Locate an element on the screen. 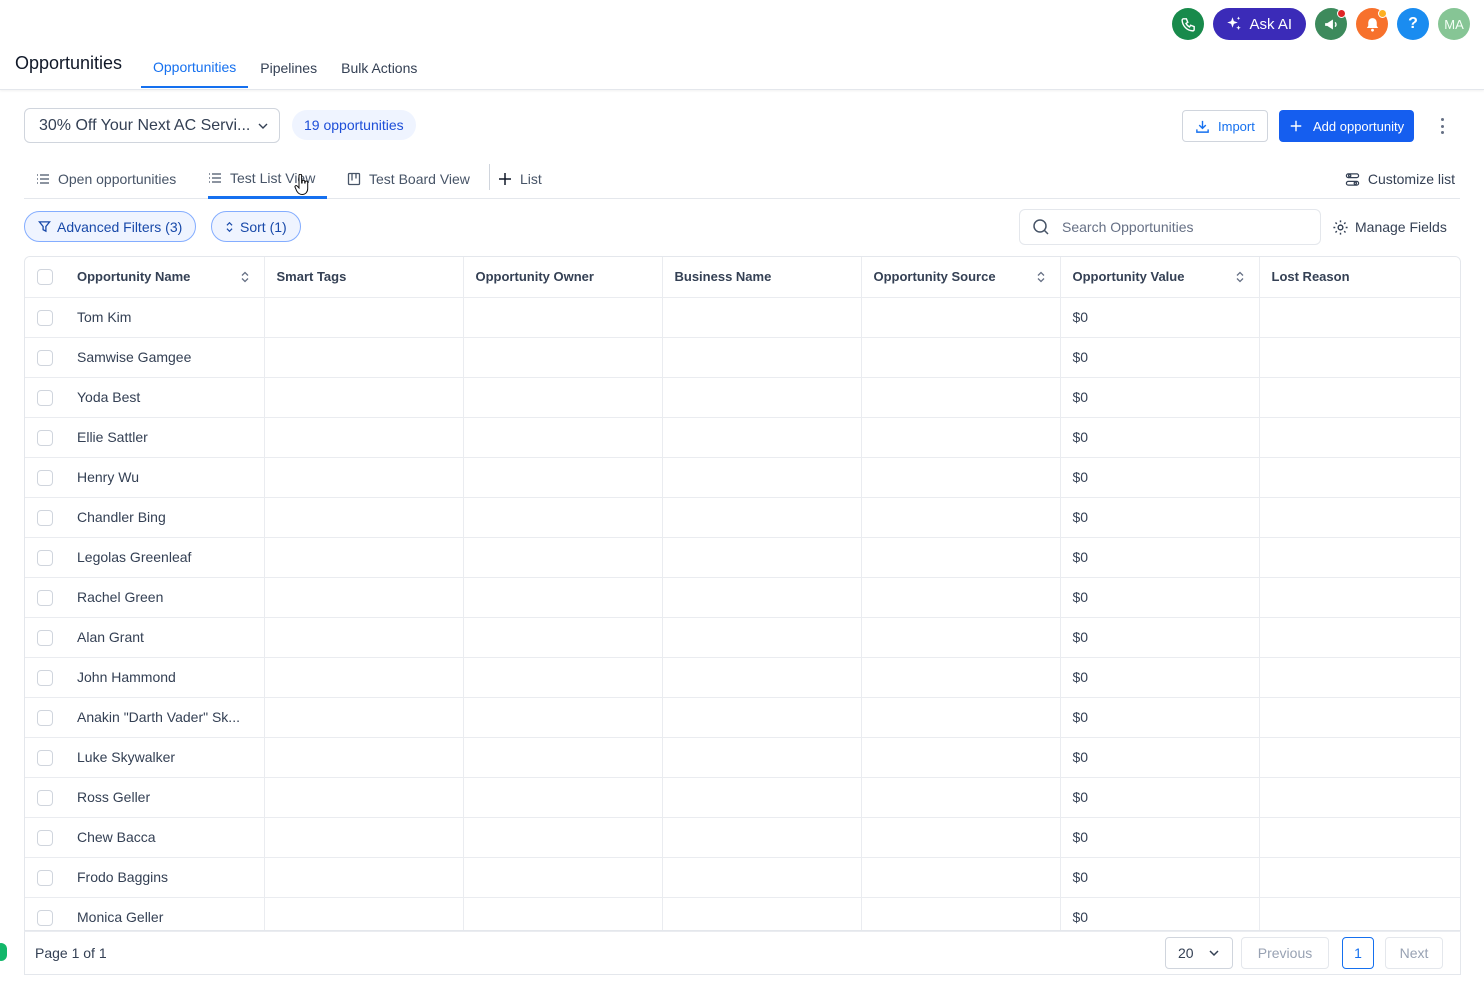 The image size is (1484, 982). search-input is located at coordinates (1182, 227).